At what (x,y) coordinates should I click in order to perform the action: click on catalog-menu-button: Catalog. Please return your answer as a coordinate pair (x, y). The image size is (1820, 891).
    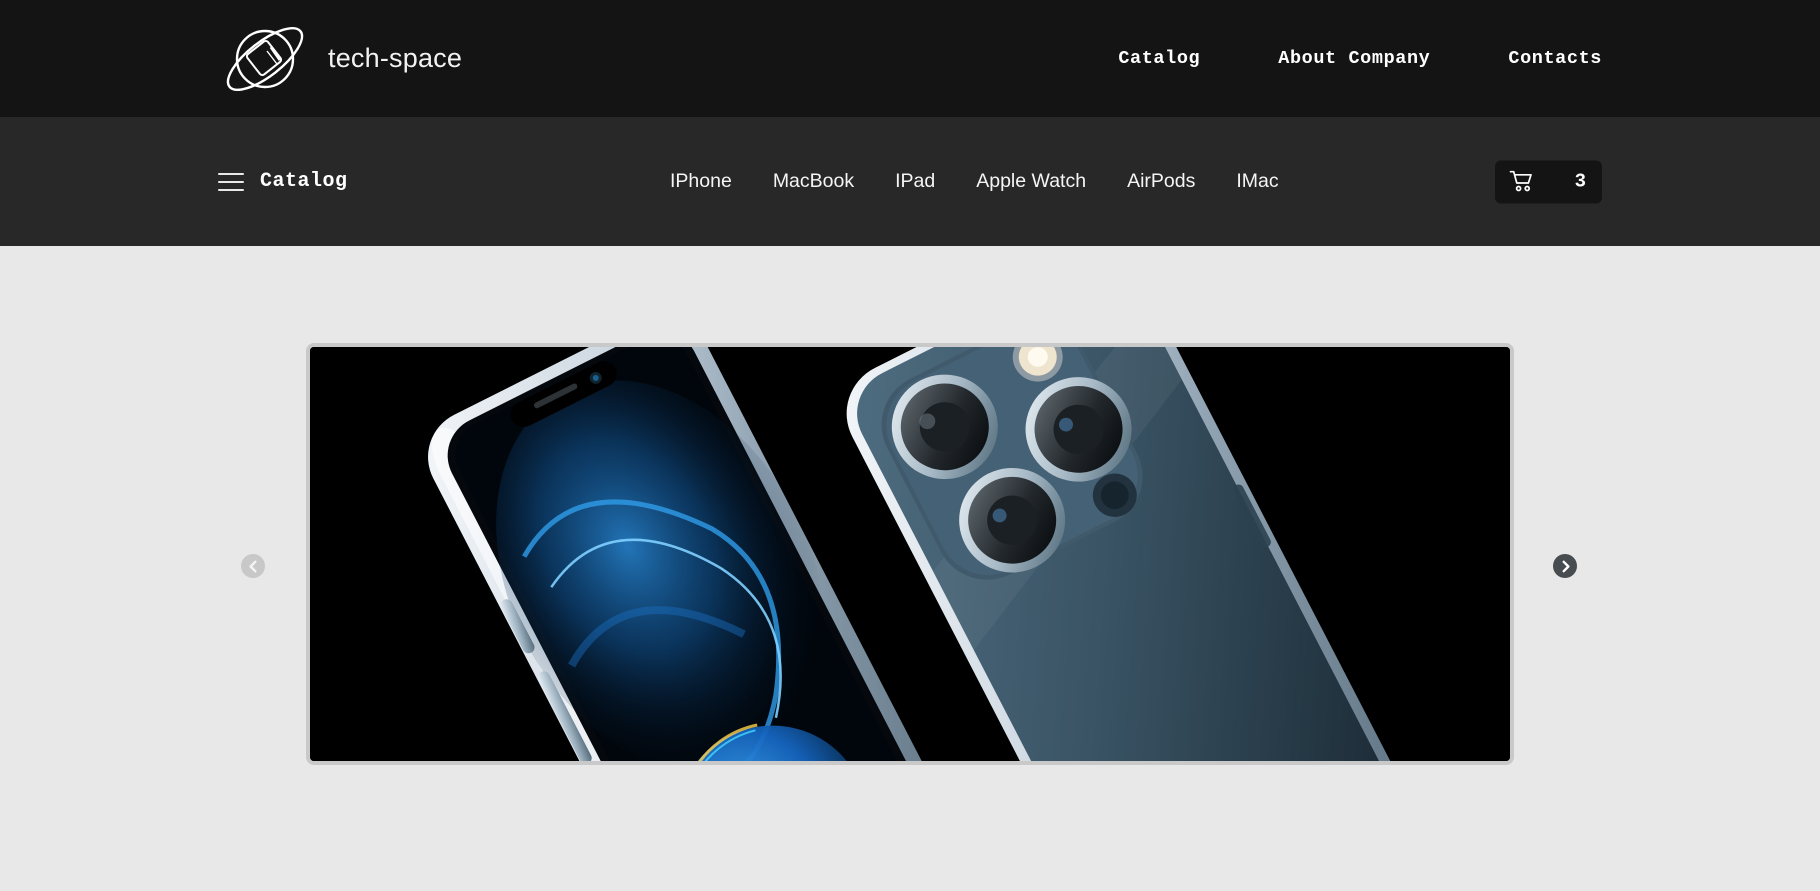
    Looking at the image, I should click on (283, 181).